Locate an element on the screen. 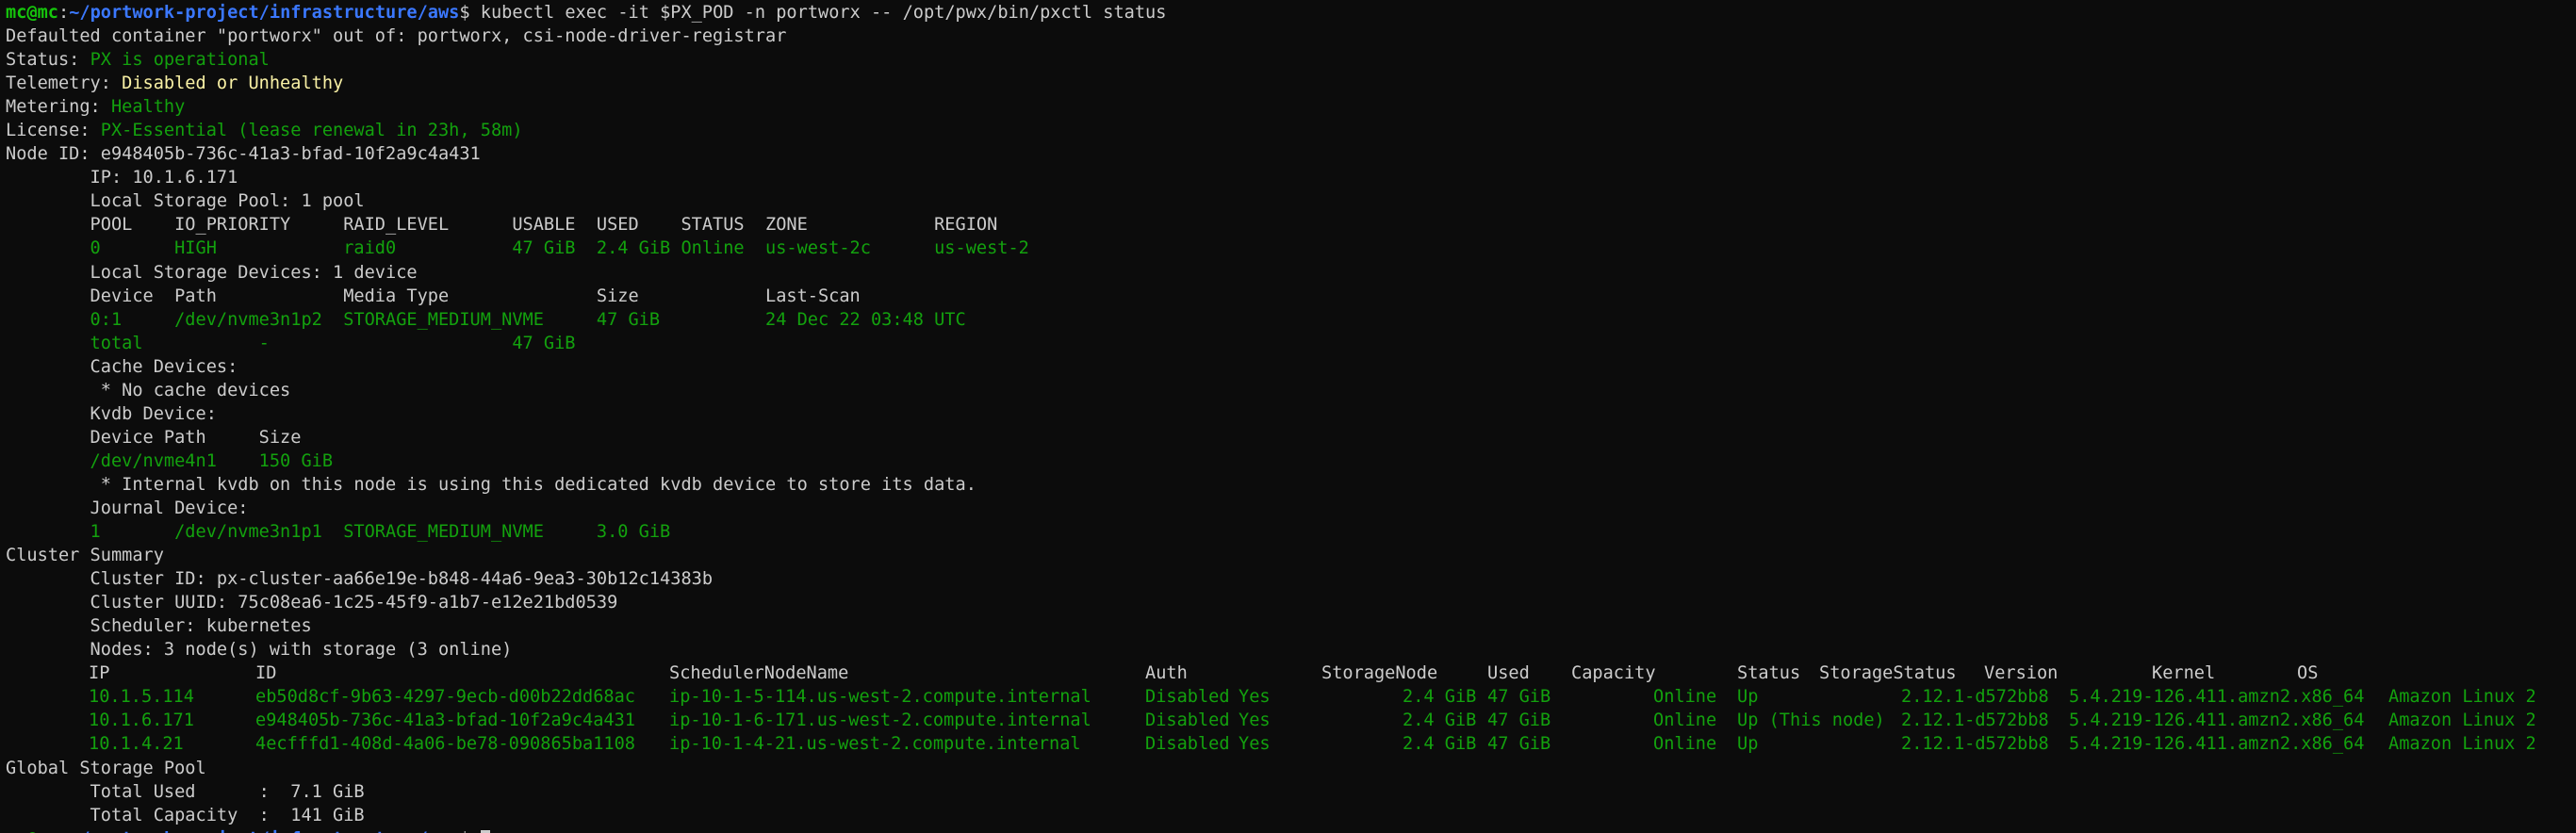  col-header-version: Version is located at coordinates (2022, 673).